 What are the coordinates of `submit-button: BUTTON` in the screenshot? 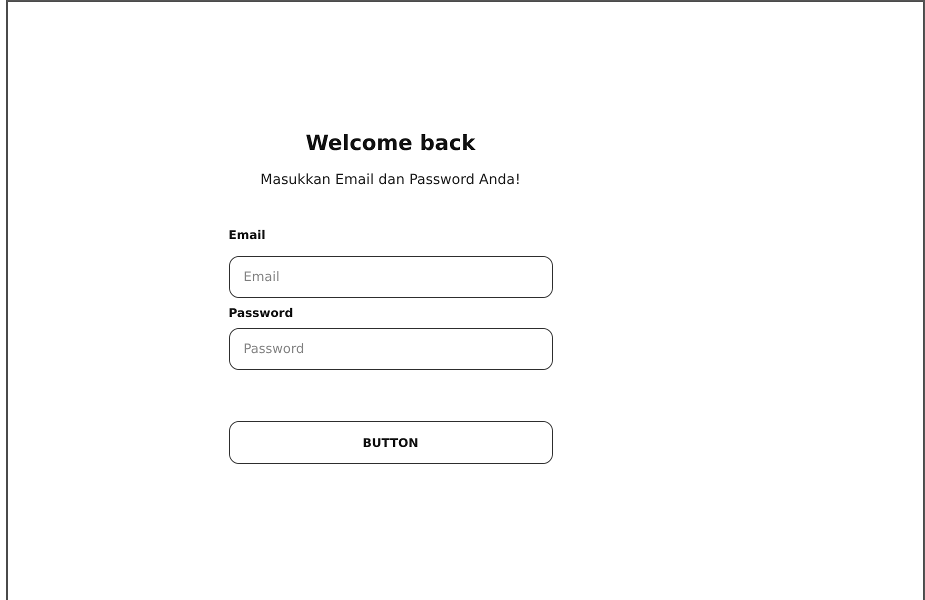 It's located at (390, 442).